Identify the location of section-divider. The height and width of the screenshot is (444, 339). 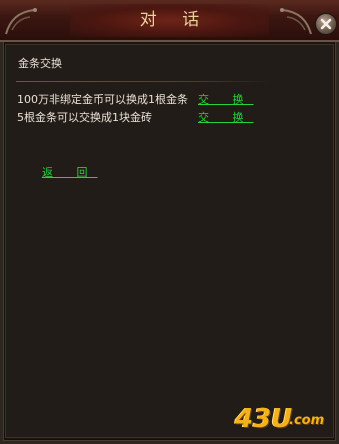
(143, 81).